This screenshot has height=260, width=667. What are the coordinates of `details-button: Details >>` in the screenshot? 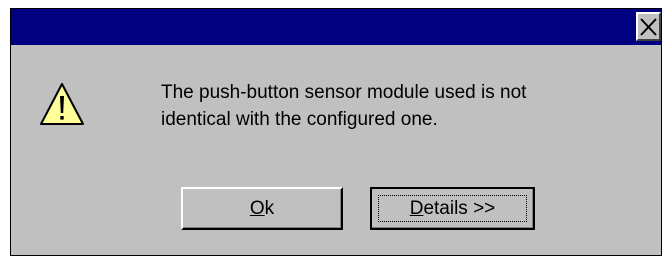 It's located at (452, 208).